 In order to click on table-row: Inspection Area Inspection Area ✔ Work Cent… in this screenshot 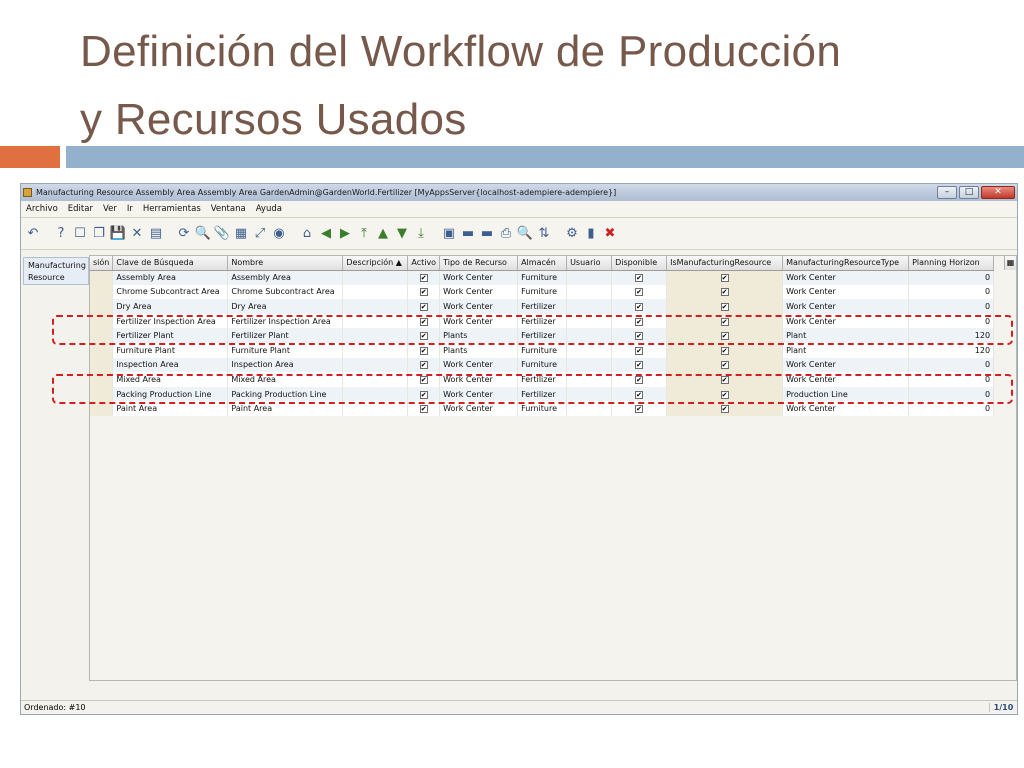, I will do `click(542, 365)`.